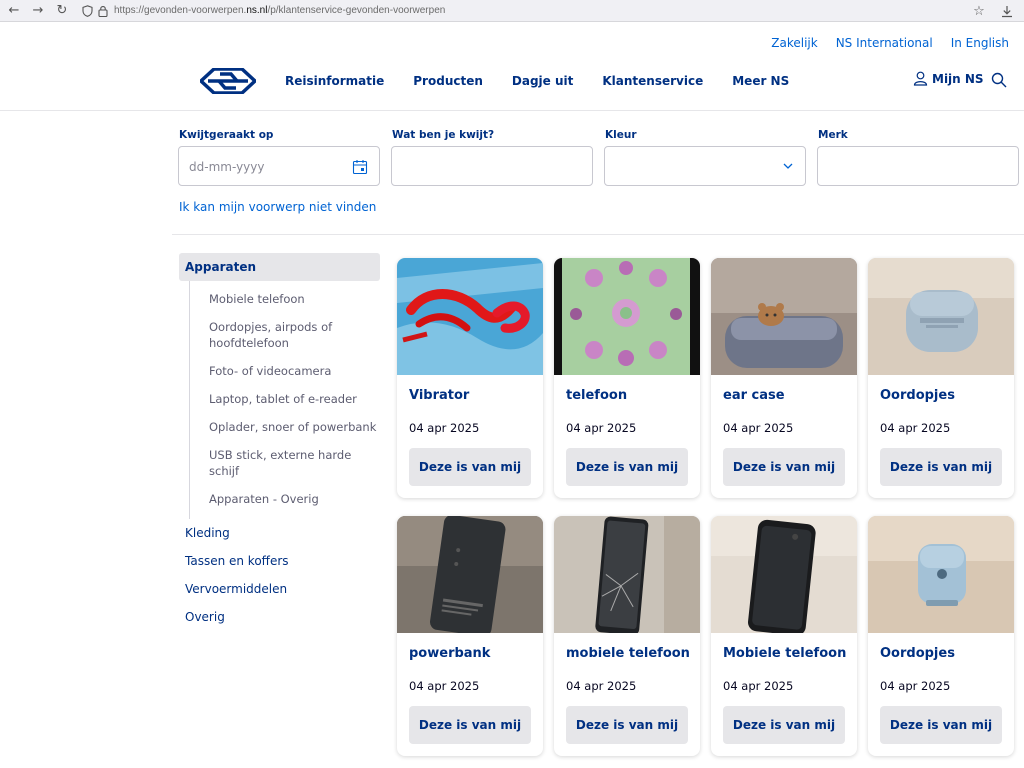 This screenshot has width=1024, height=768. Describe the element at coordinates (103, 11) in the screenshot. I see `lock-icon` at that location.